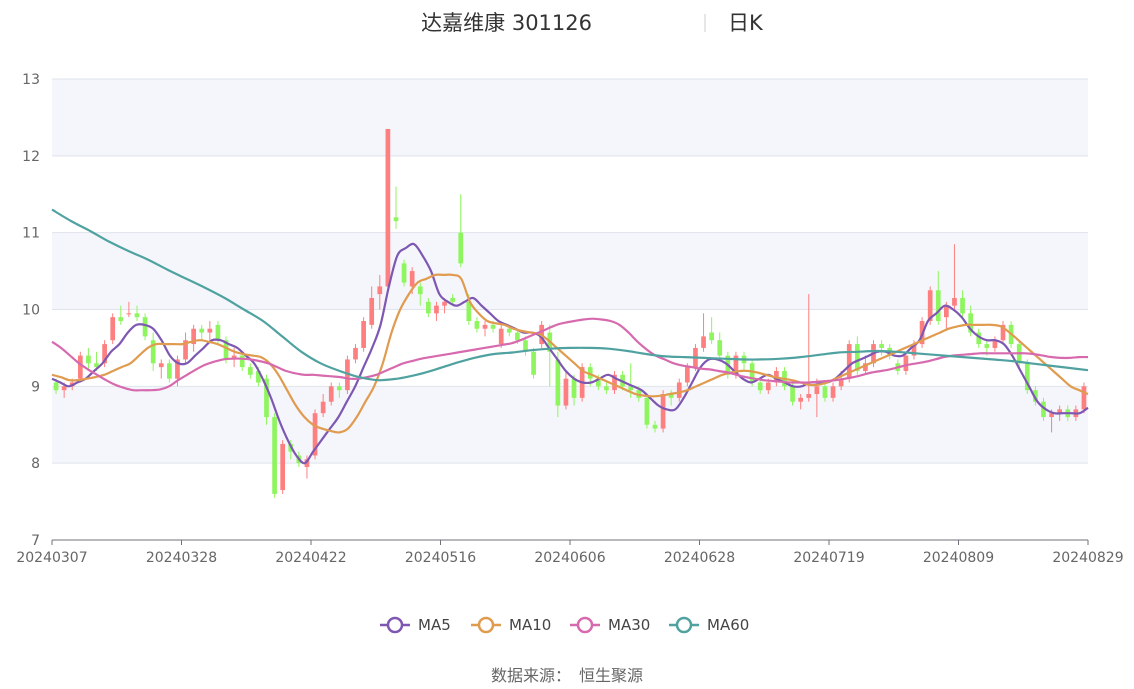  Describe the element at coordinates (746, 23) in the screenshot. I see `chart-period-text: 日K` at that location.